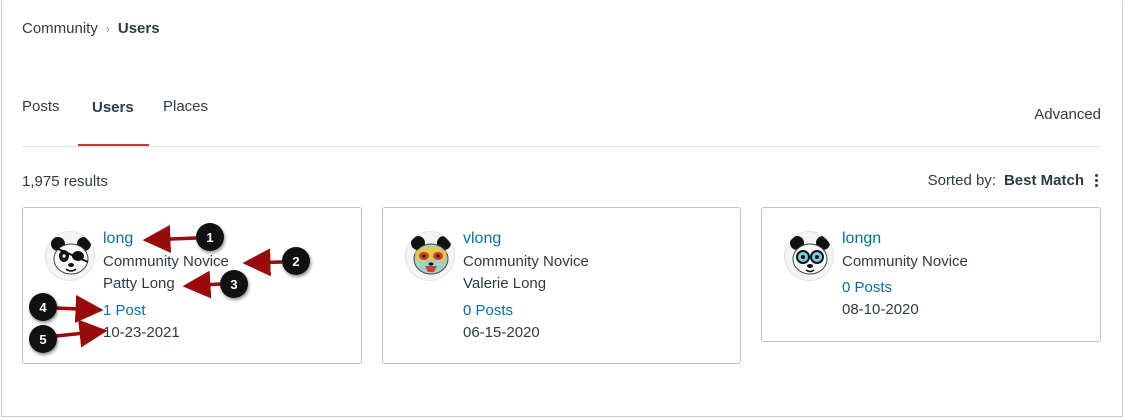 Image resolution: width=1125 pixels, height=420 pixels. I want to click on panda-glasses-icon, so click(809, 256).